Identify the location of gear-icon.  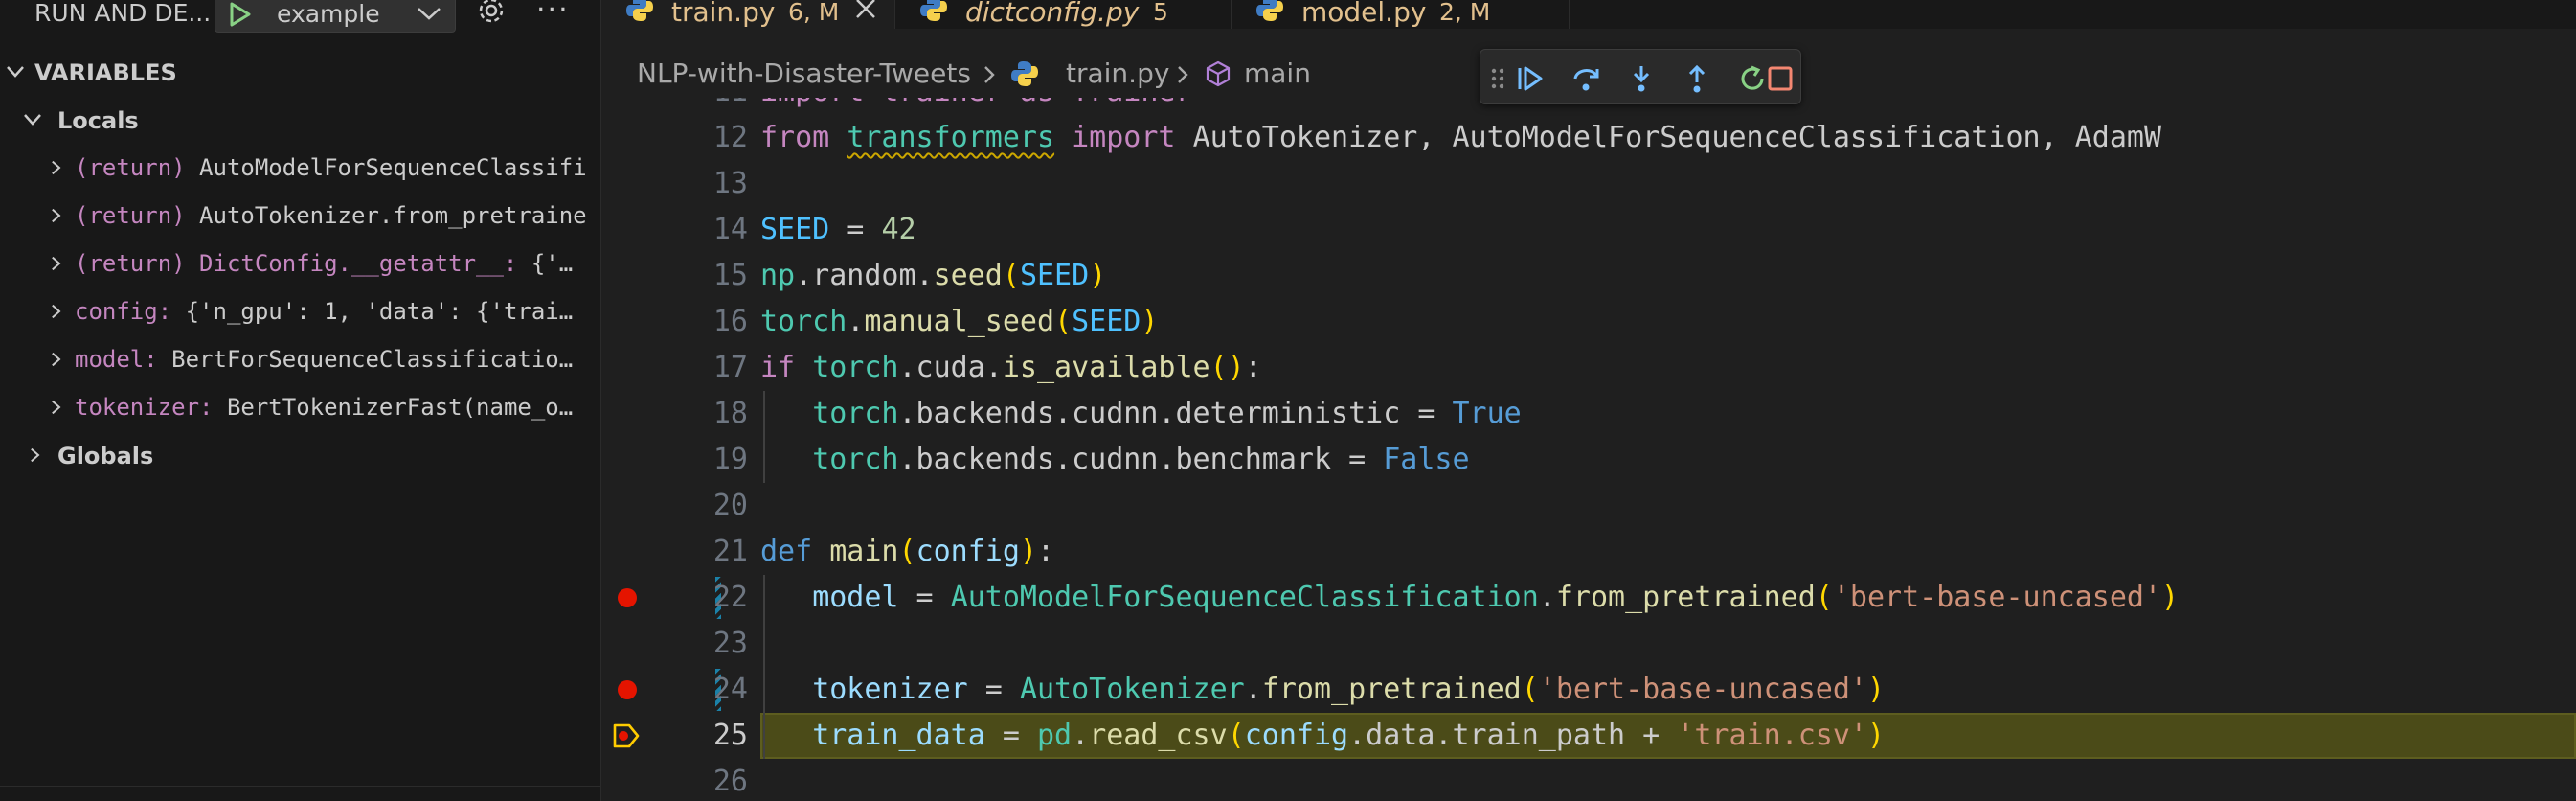
(491, 14).